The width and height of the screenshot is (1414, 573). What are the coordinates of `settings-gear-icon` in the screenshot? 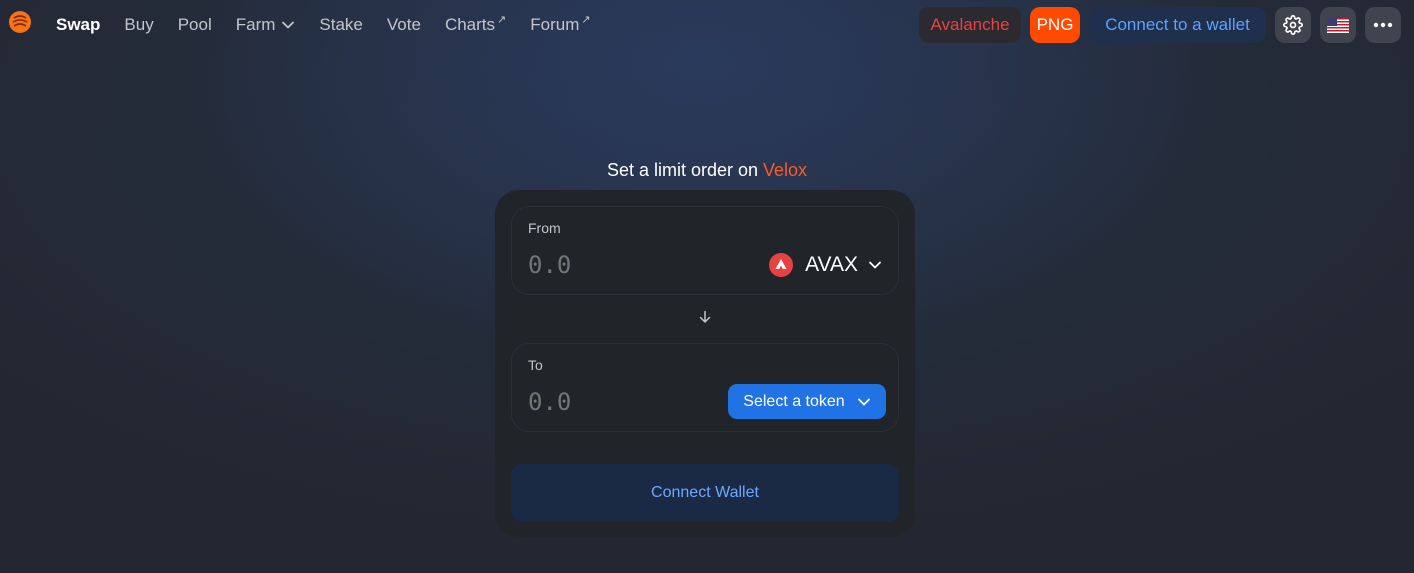 It's located at (1293, 25).